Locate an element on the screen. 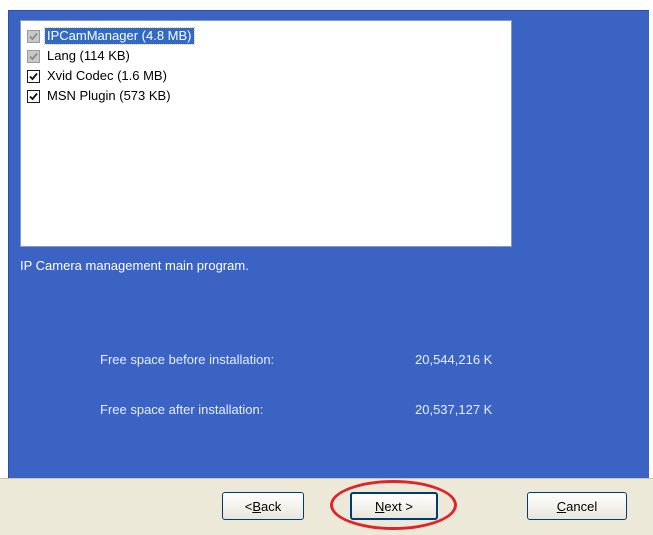 The width and height of the screenshot is (653, 535). component-description: IP Camera management main program. is located at coordinates (134, 265).